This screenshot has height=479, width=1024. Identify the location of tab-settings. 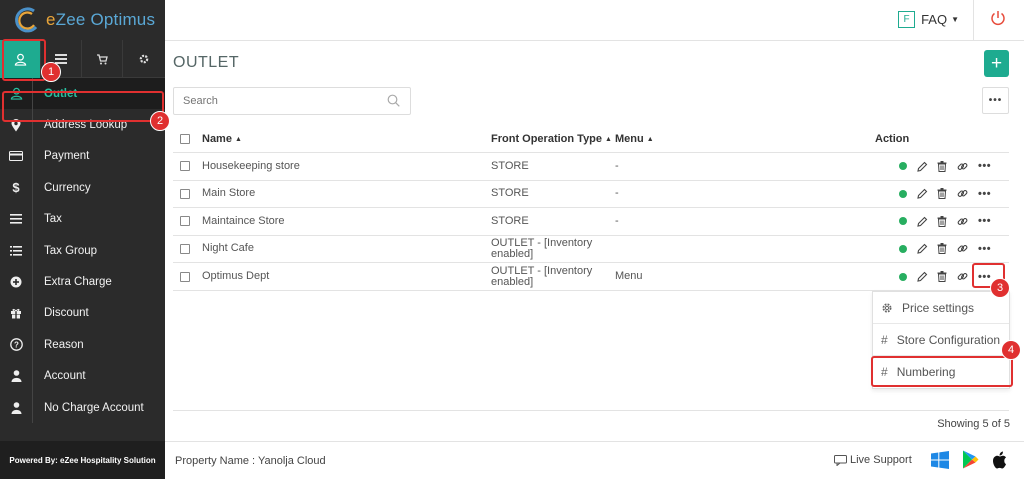
(143, 59).